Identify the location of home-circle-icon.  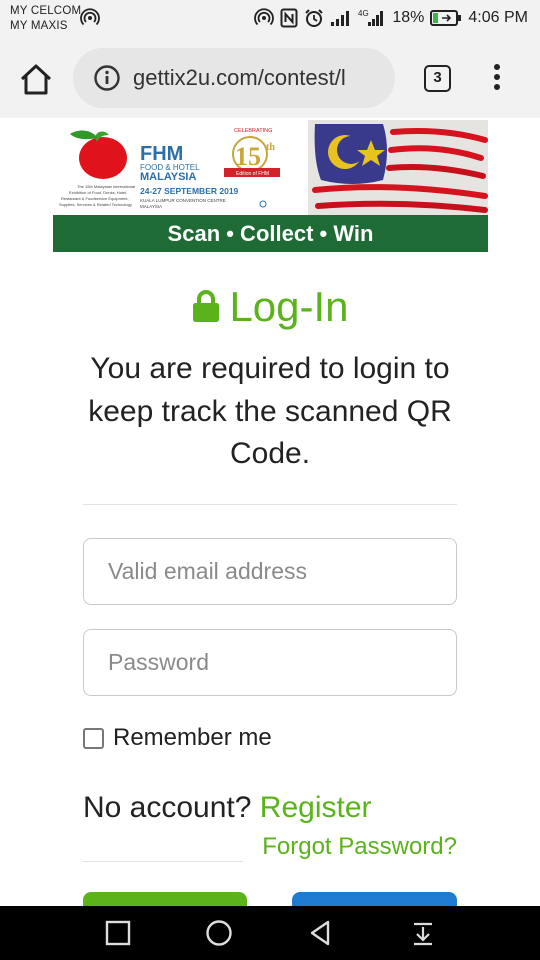
(219, 933).